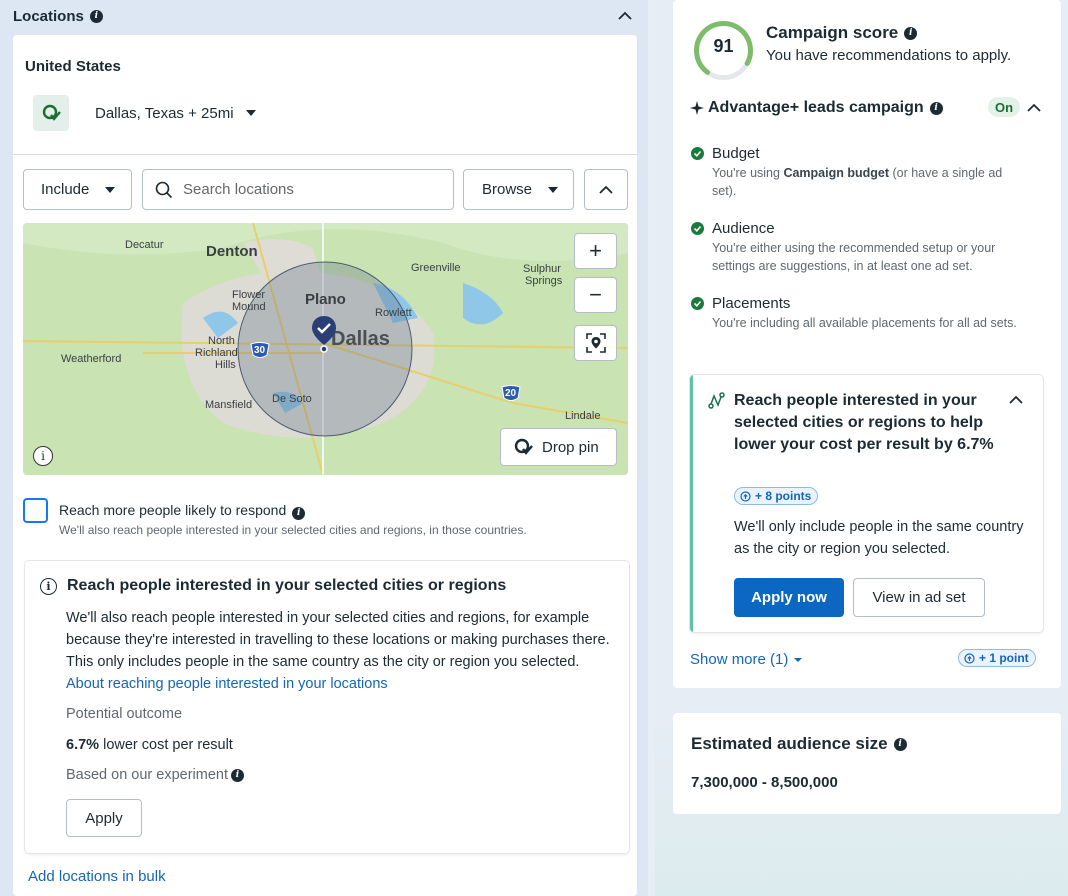 The width and height of the screenshot is (1068, 896). Describe the element at coordinates (182, 511) in the screenshot. I see `reach-more-title: Reach more people likely to respond i` at that location.